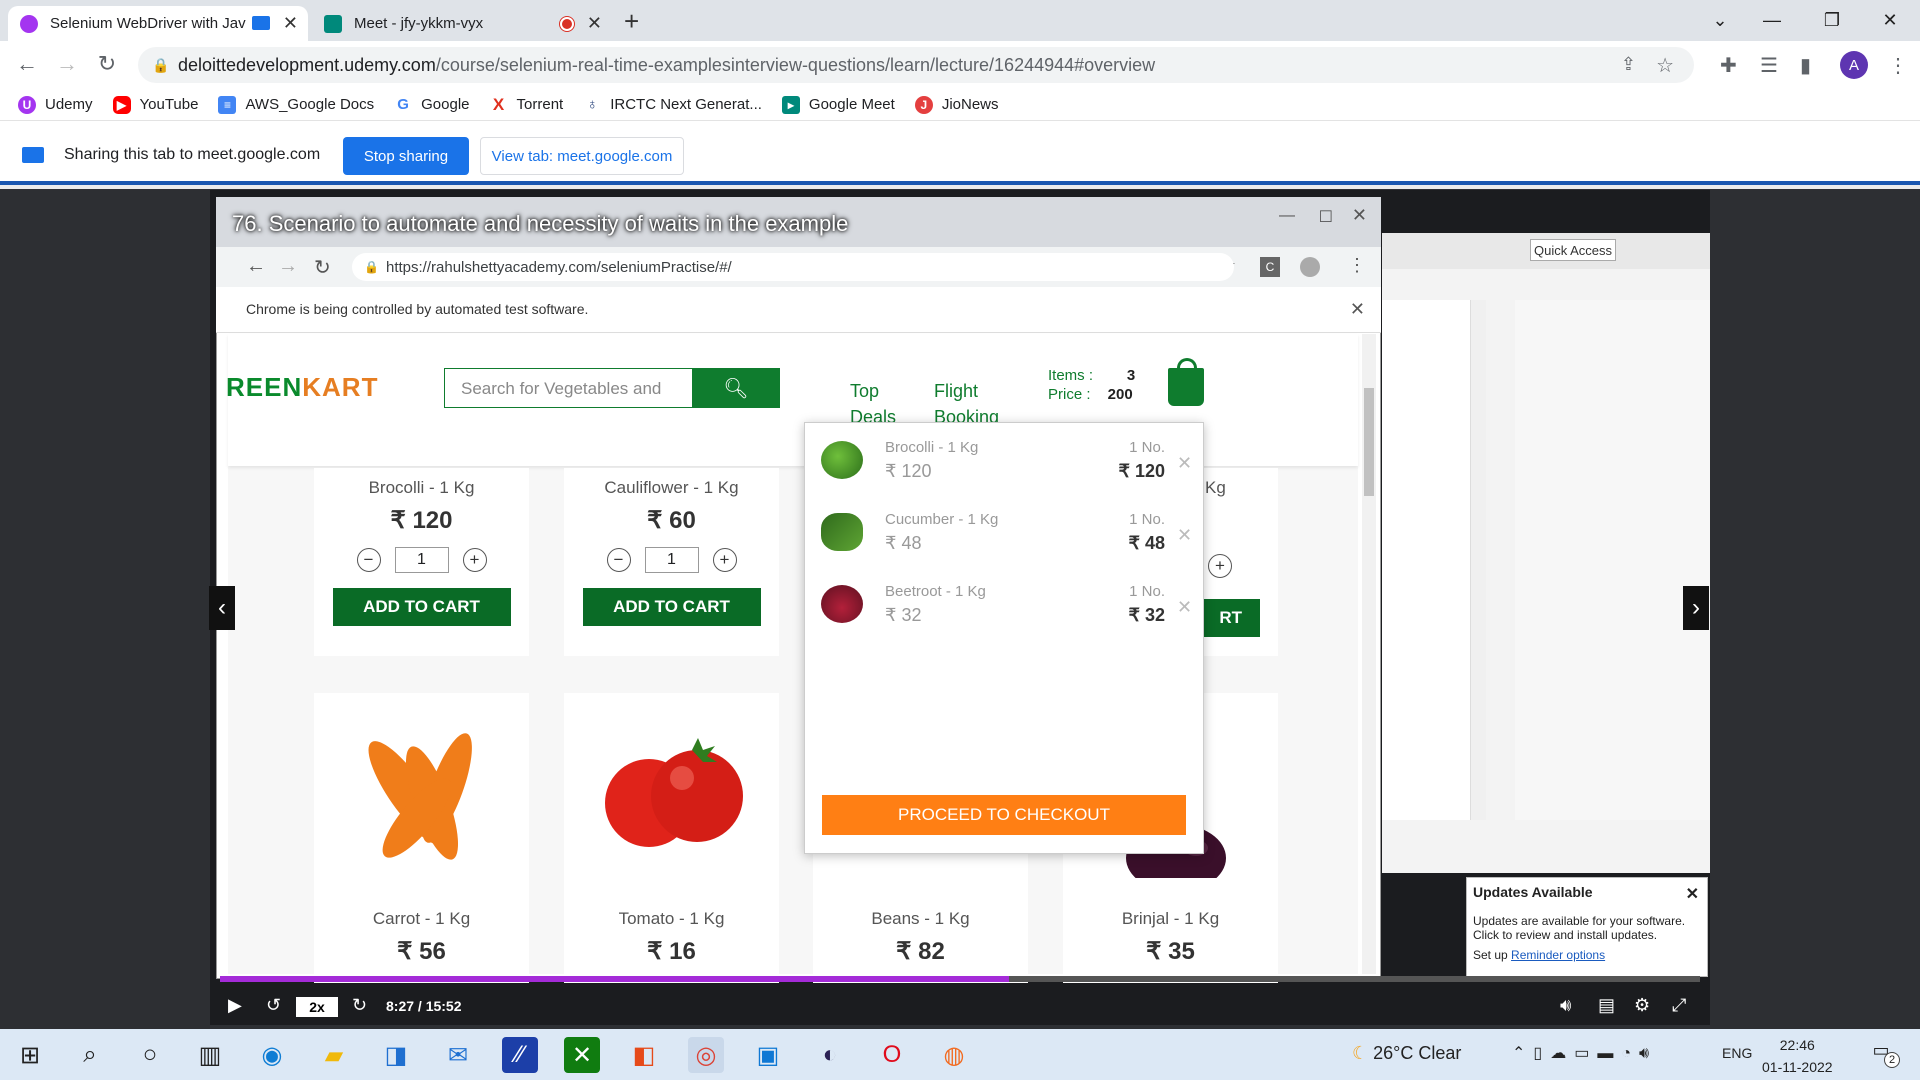 The image size is (1920, 1080). What do you see at coordinates (1890, 20) in the screenshot?
I see `window-close-icon: ✕` at bounding box center [1890, 20].